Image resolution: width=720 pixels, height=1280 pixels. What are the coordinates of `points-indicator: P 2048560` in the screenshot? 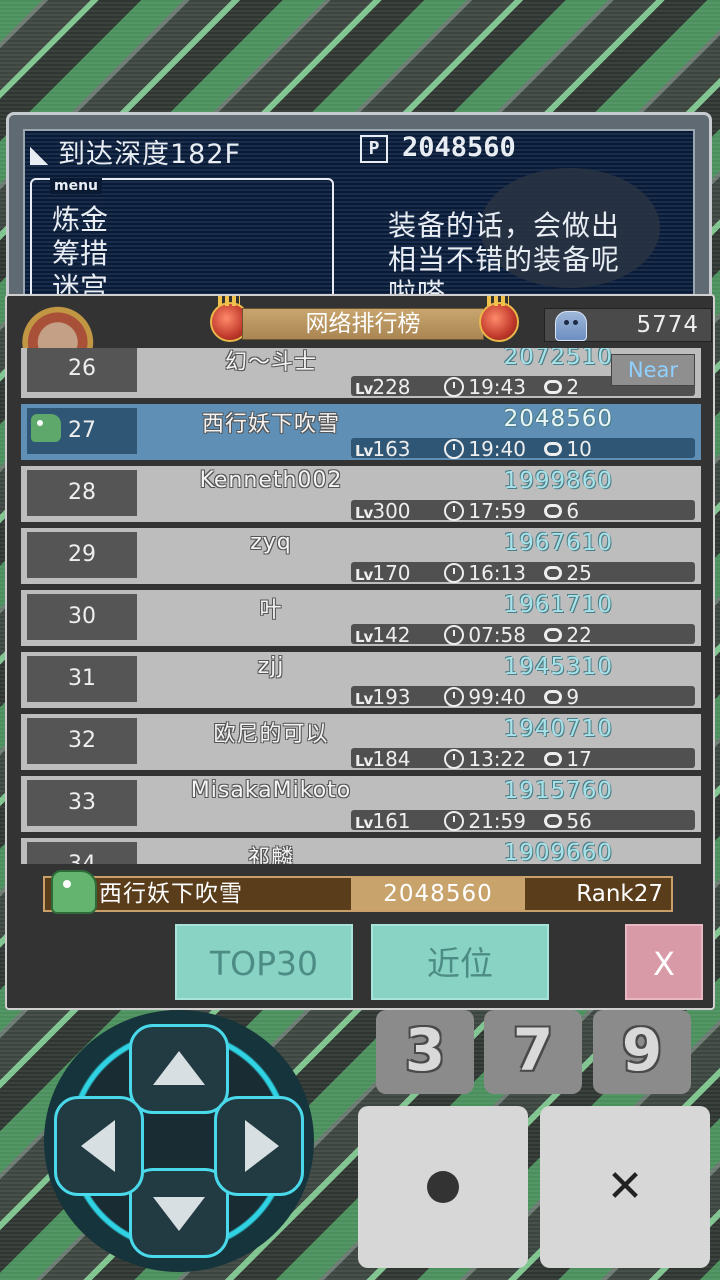 It's located at (438, 147).